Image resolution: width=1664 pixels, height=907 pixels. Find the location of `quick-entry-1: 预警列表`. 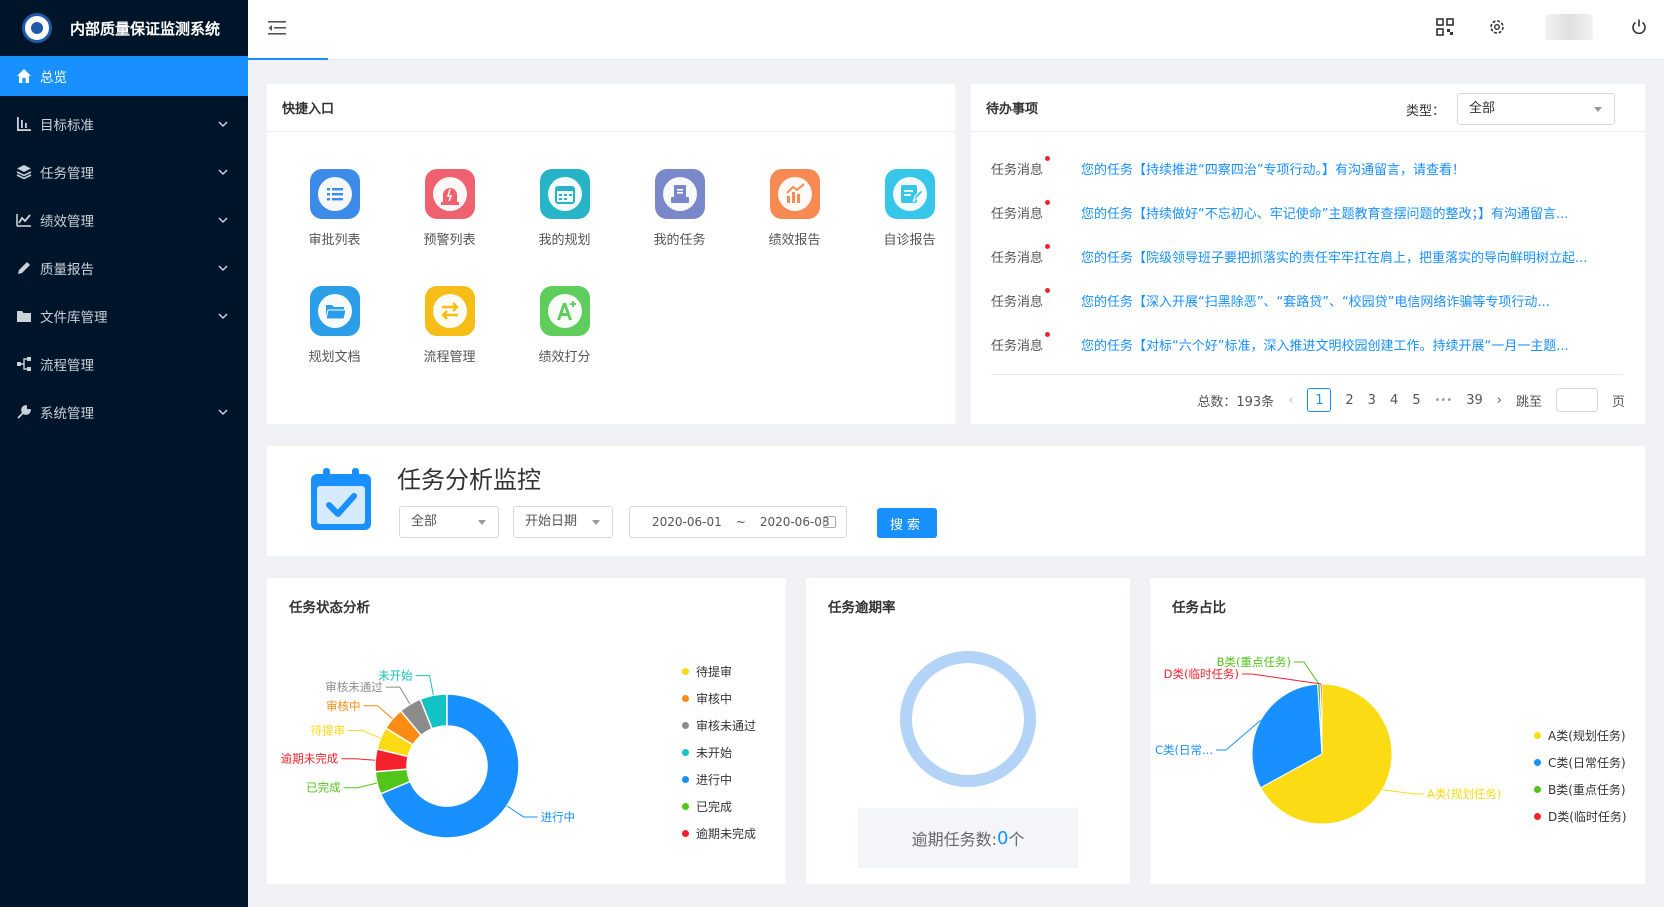

quick-entry-1: 预警列表 is located at coordinates (449, 208).